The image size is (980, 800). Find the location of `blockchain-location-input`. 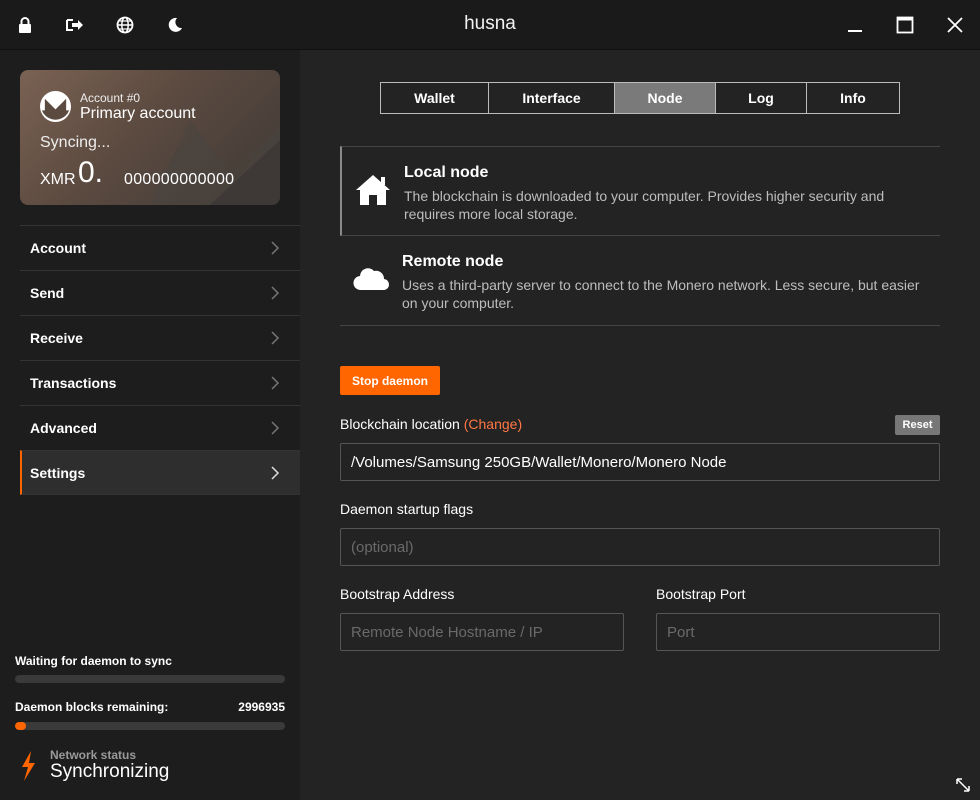

blockchain-location-input is located at coordinates (640, 462).